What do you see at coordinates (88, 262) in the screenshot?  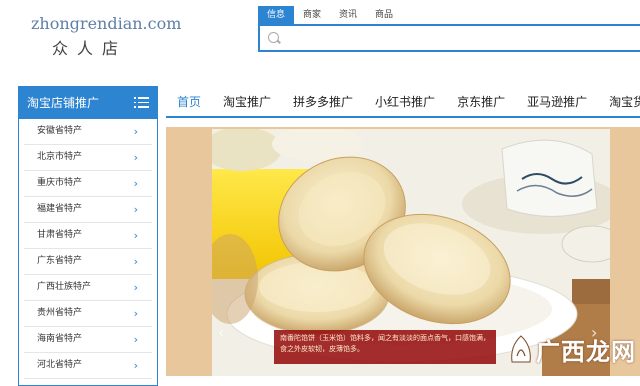 I see `sidebar-item-guangdong: 广东省特产 ›` at bounding box center [88, 262].